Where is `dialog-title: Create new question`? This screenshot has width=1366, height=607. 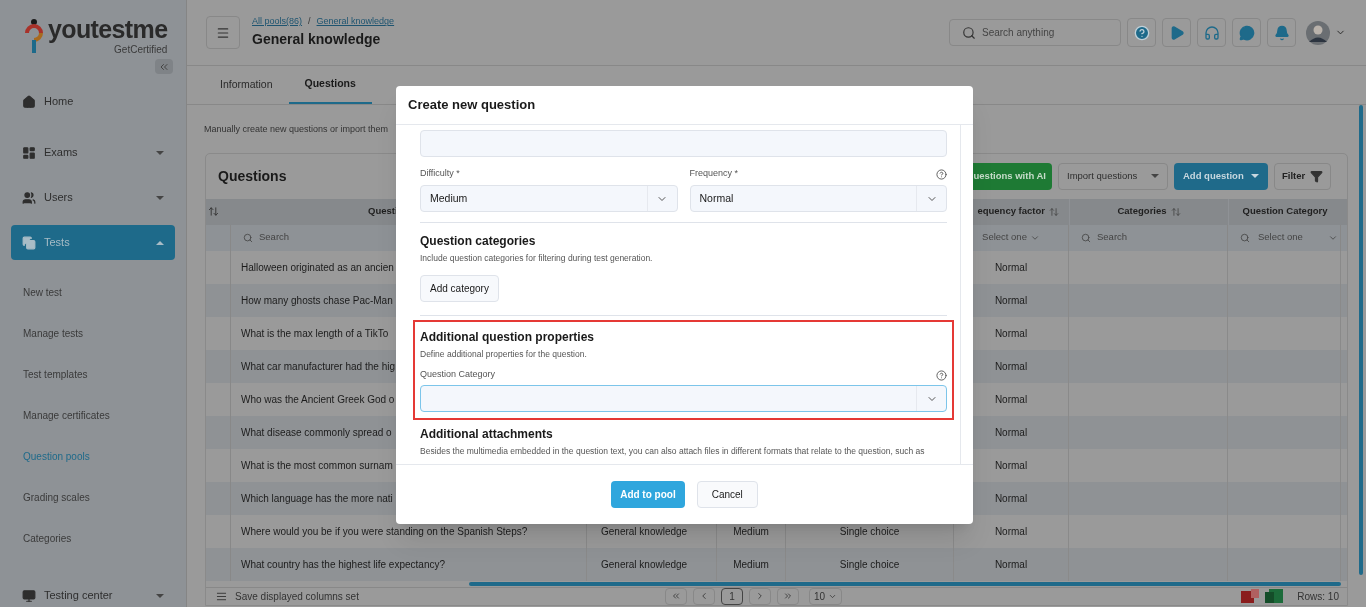
dialog-title: Create new question is located at coordinates (472, 105).